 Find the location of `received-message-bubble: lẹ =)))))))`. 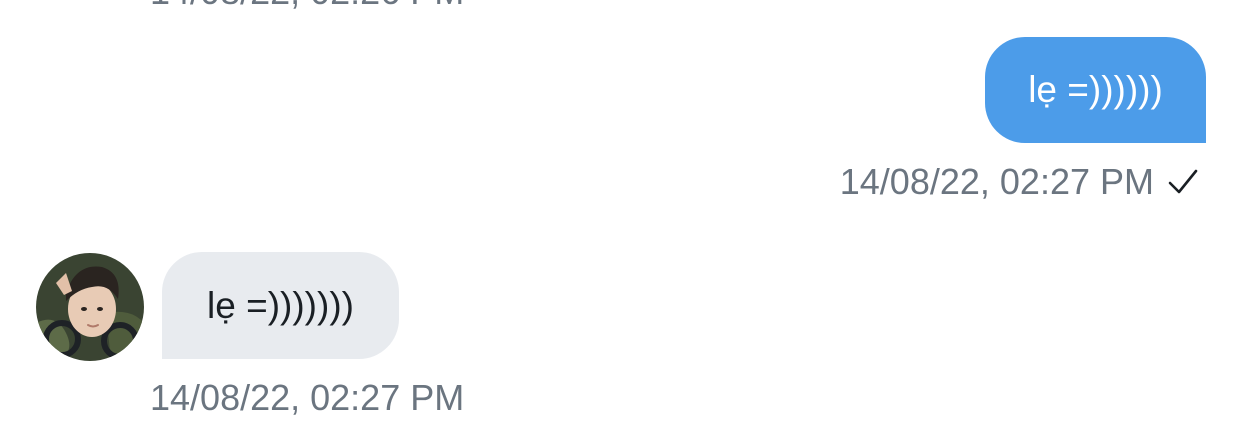

received-message-bubble: lẹ =))))))) is located at coordinates (280, 305).